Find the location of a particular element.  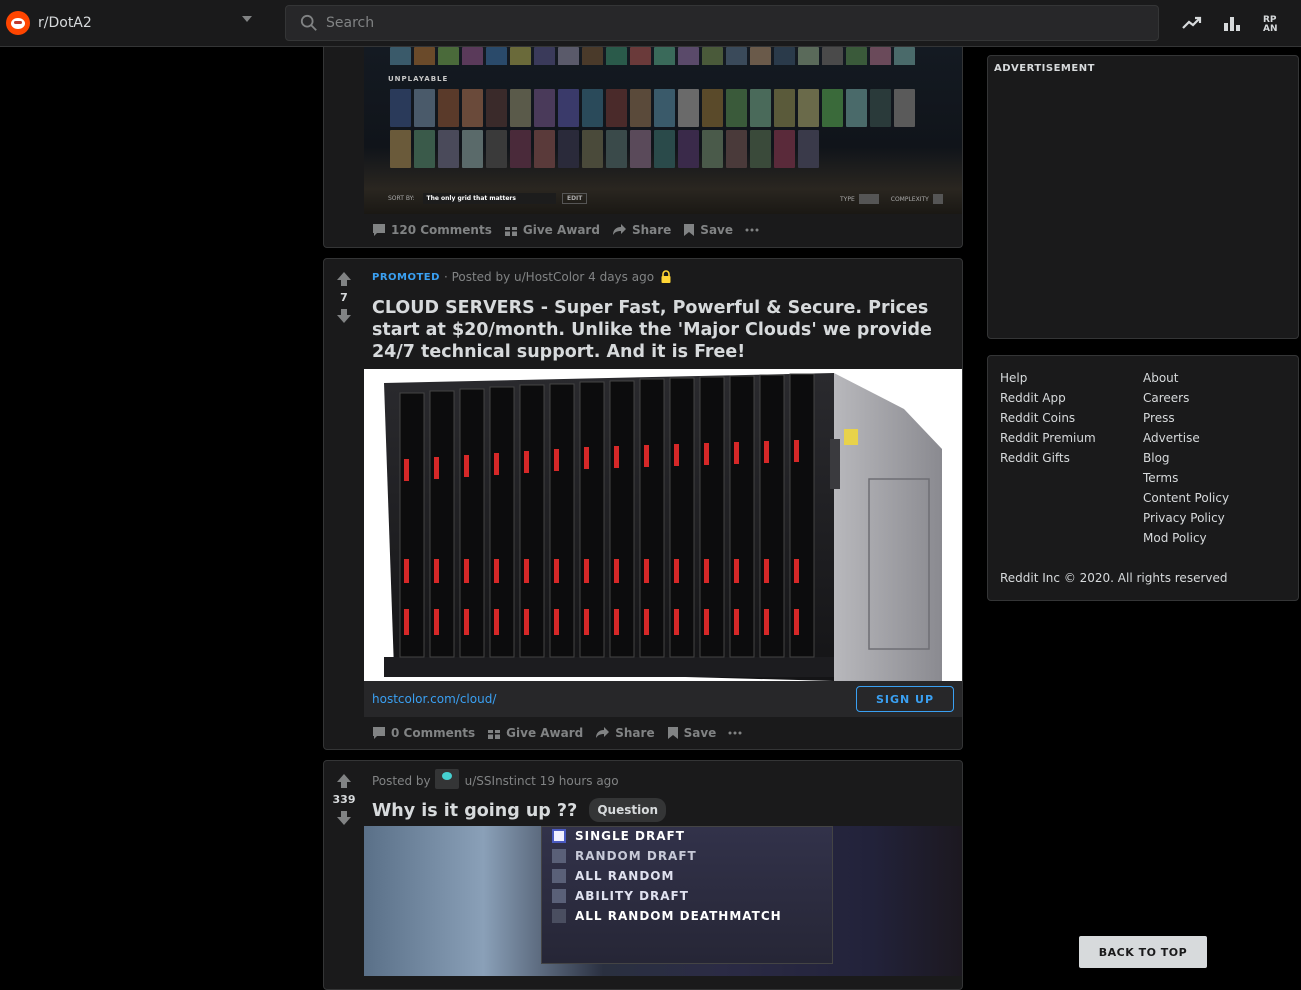

footer-link-blog: Blog is located at coordinates (1186, 458).